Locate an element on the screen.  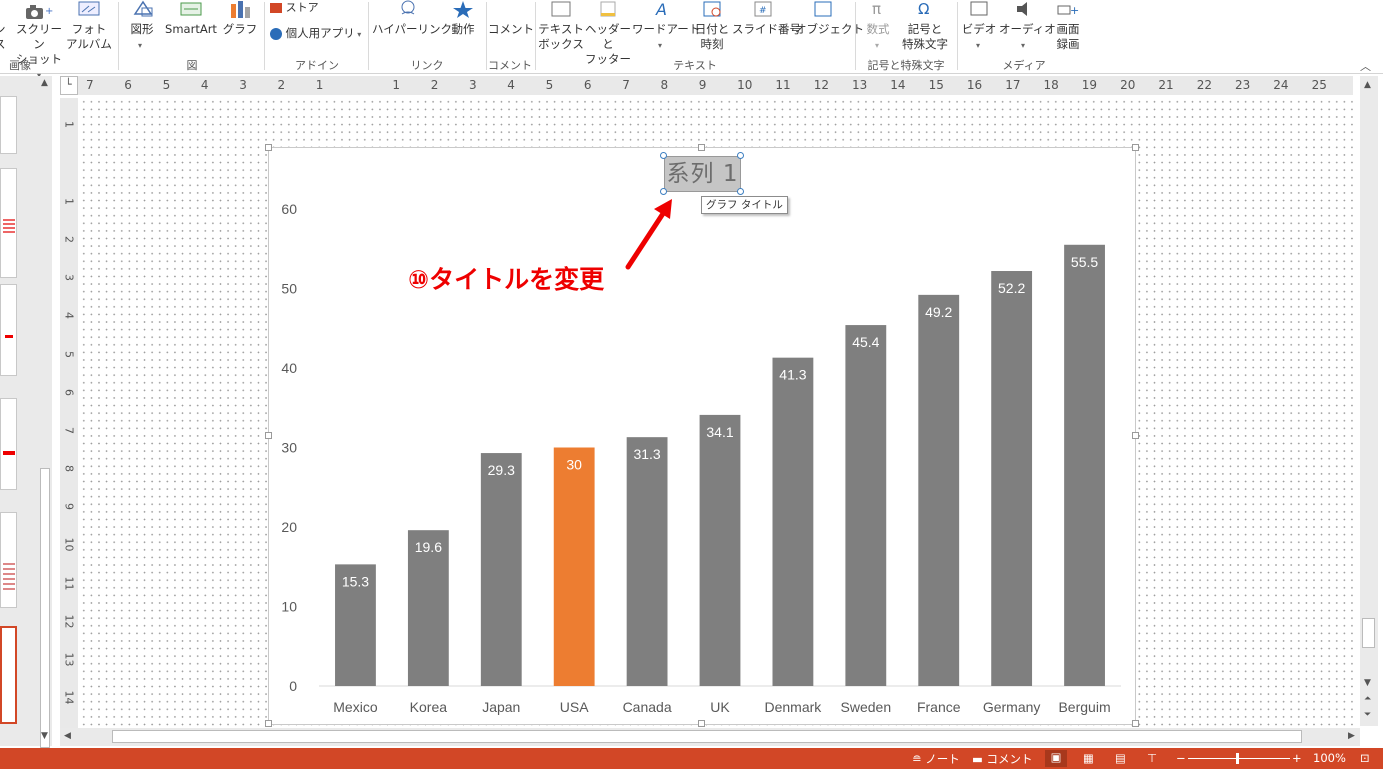
chart-button: グラフ is located at coordinates (240, 27).